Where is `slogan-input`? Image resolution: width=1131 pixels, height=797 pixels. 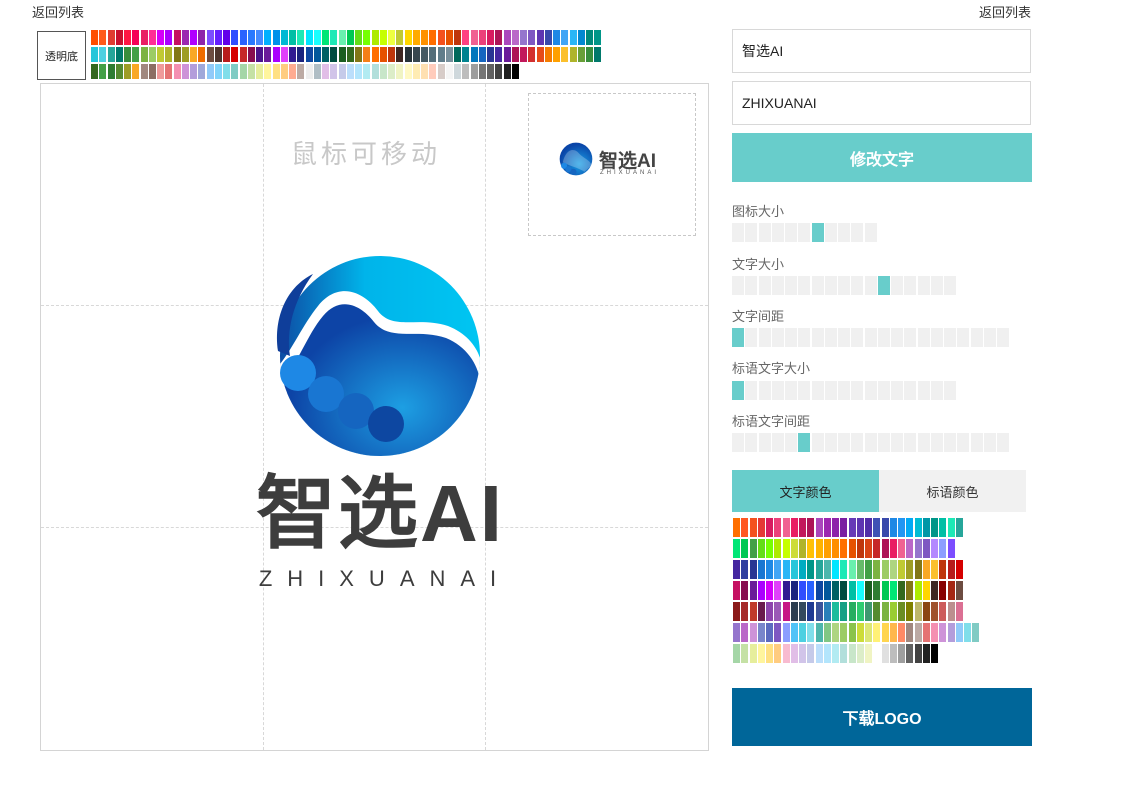 slogan-input is located at coordinates (881, 103).